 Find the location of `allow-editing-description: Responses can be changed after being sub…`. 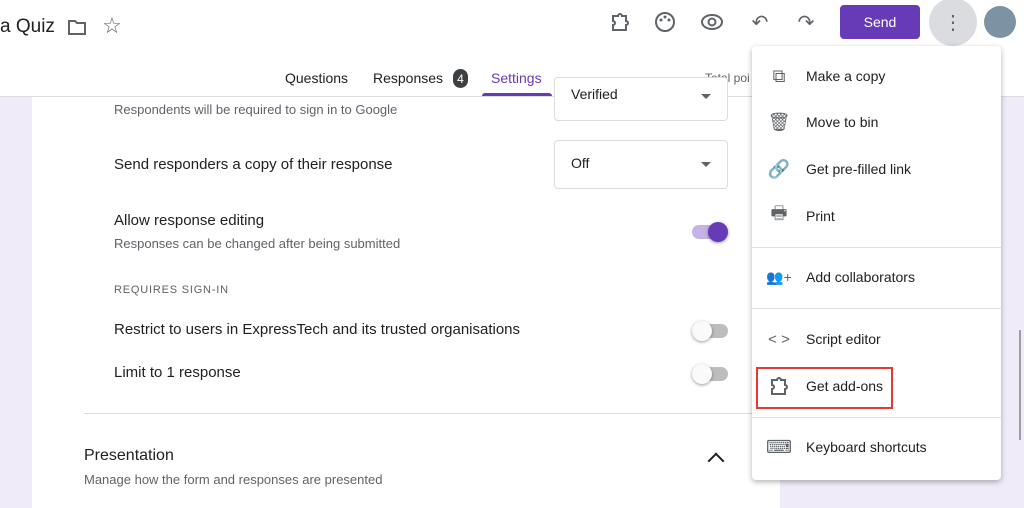

allow-editing-description: Responses can be changed after being sub… is located at coordinates (257, 243).